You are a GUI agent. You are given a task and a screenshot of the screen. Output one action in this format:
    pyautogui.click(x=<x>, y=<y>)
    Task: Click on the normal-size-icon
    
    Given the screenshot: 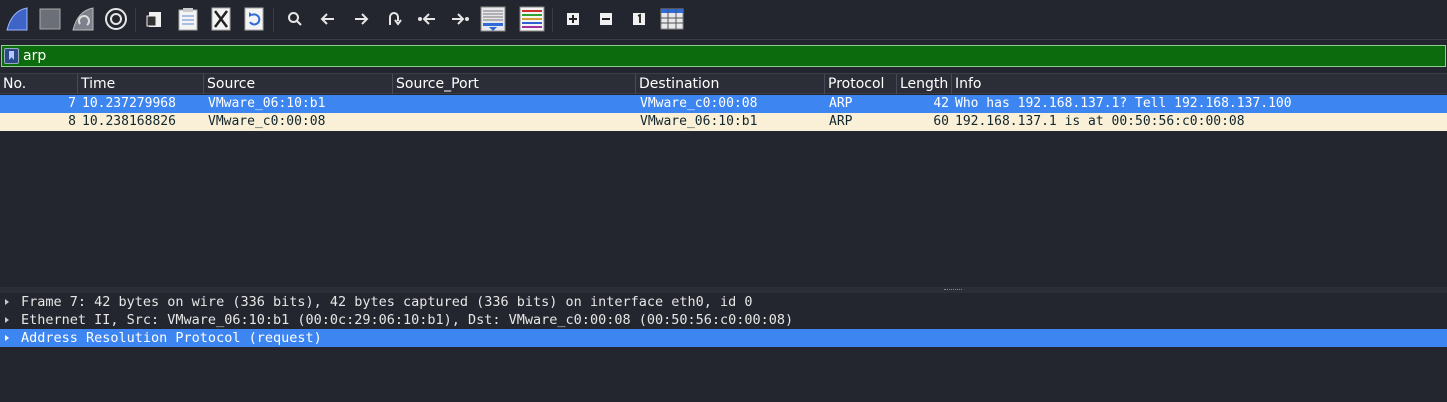 What is the action you would take?
    pyautogui.click(x=639, y=19)
    